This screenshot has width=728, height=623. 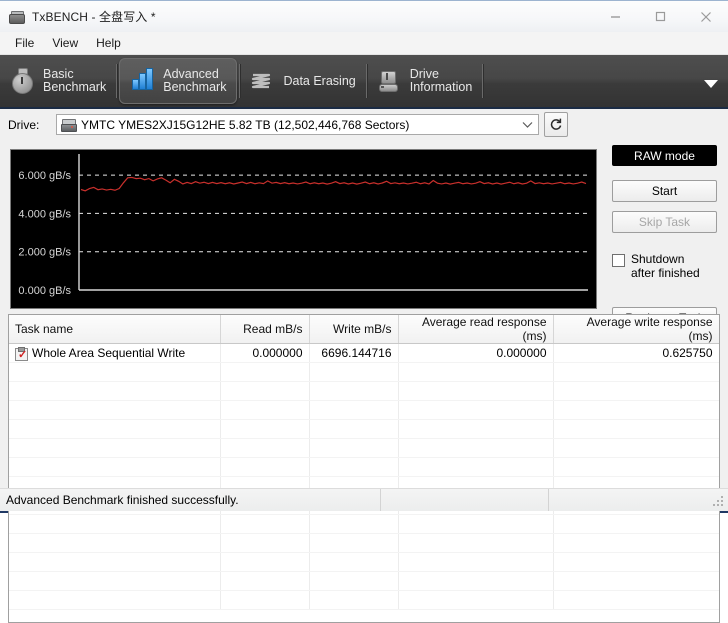 I want to click on chevron-down-icon, so click(x=527, y=124).